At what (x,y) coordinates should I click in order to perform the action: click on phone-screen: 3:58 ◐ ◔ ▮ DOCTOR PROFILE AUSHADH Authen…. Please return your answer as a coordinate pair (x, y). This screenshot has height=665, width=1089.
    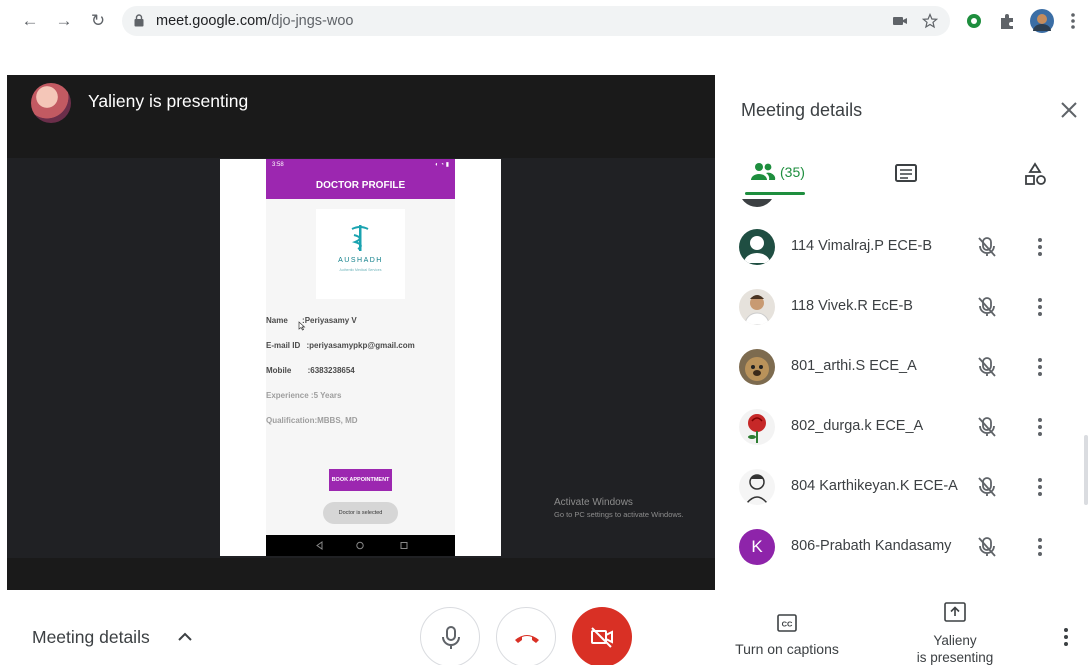
    Looking at the image, I should click on (360, 357).